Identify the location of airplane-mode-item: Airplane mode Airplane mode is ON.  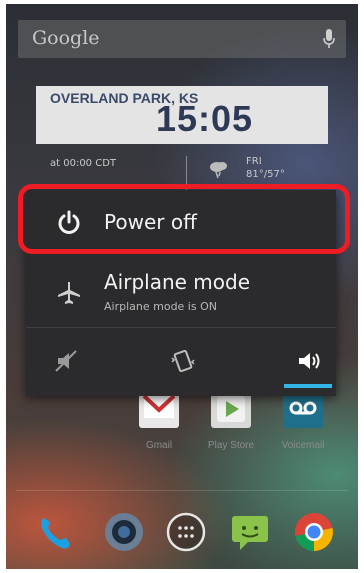
(181, 292).